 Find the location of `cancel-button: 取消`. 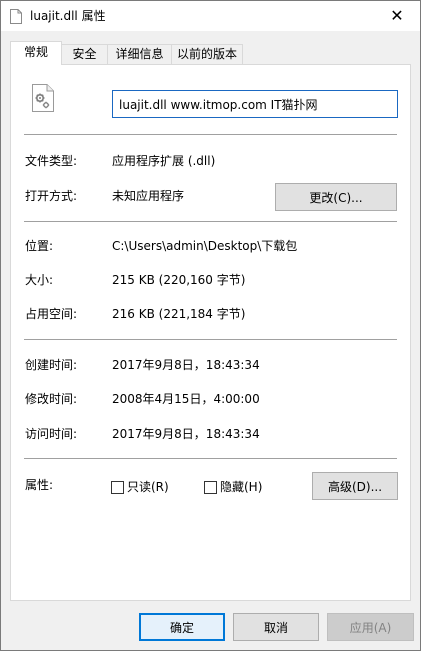

cancel-button: 取消 is located at coordinates (276, 627).